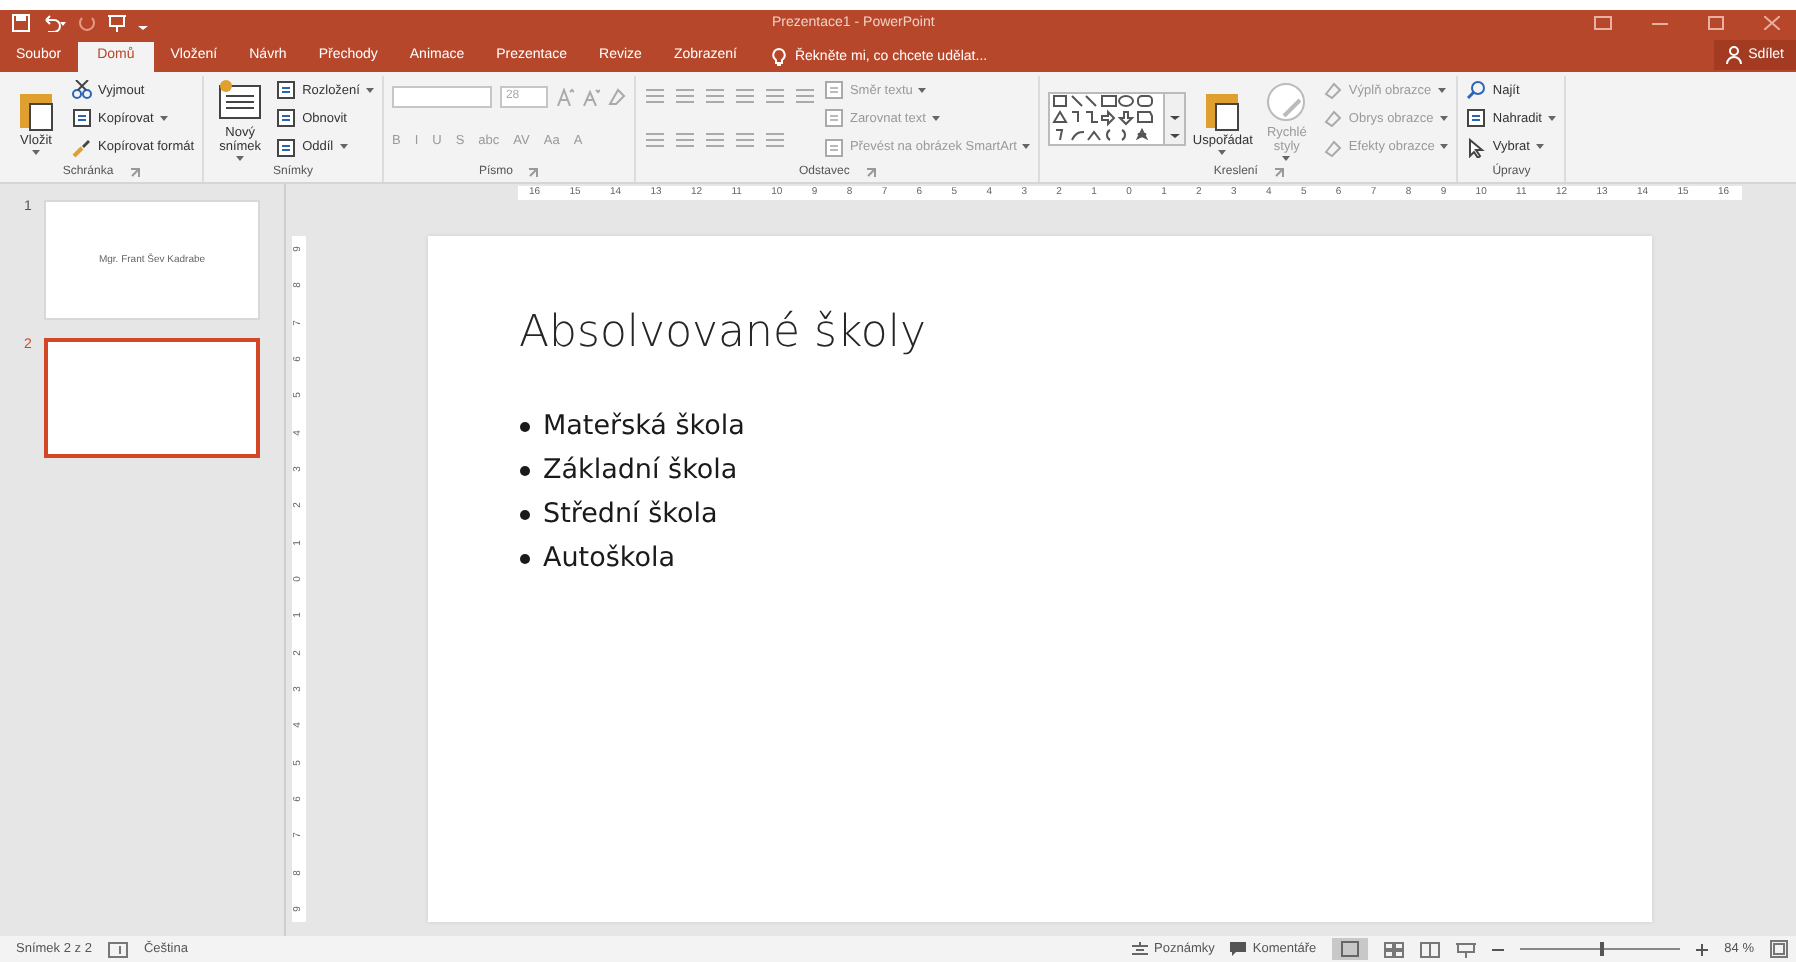 This screenshot has height=962, width=1796. I want to click on bullet-item: Mateřská škola, so click(632, 426).